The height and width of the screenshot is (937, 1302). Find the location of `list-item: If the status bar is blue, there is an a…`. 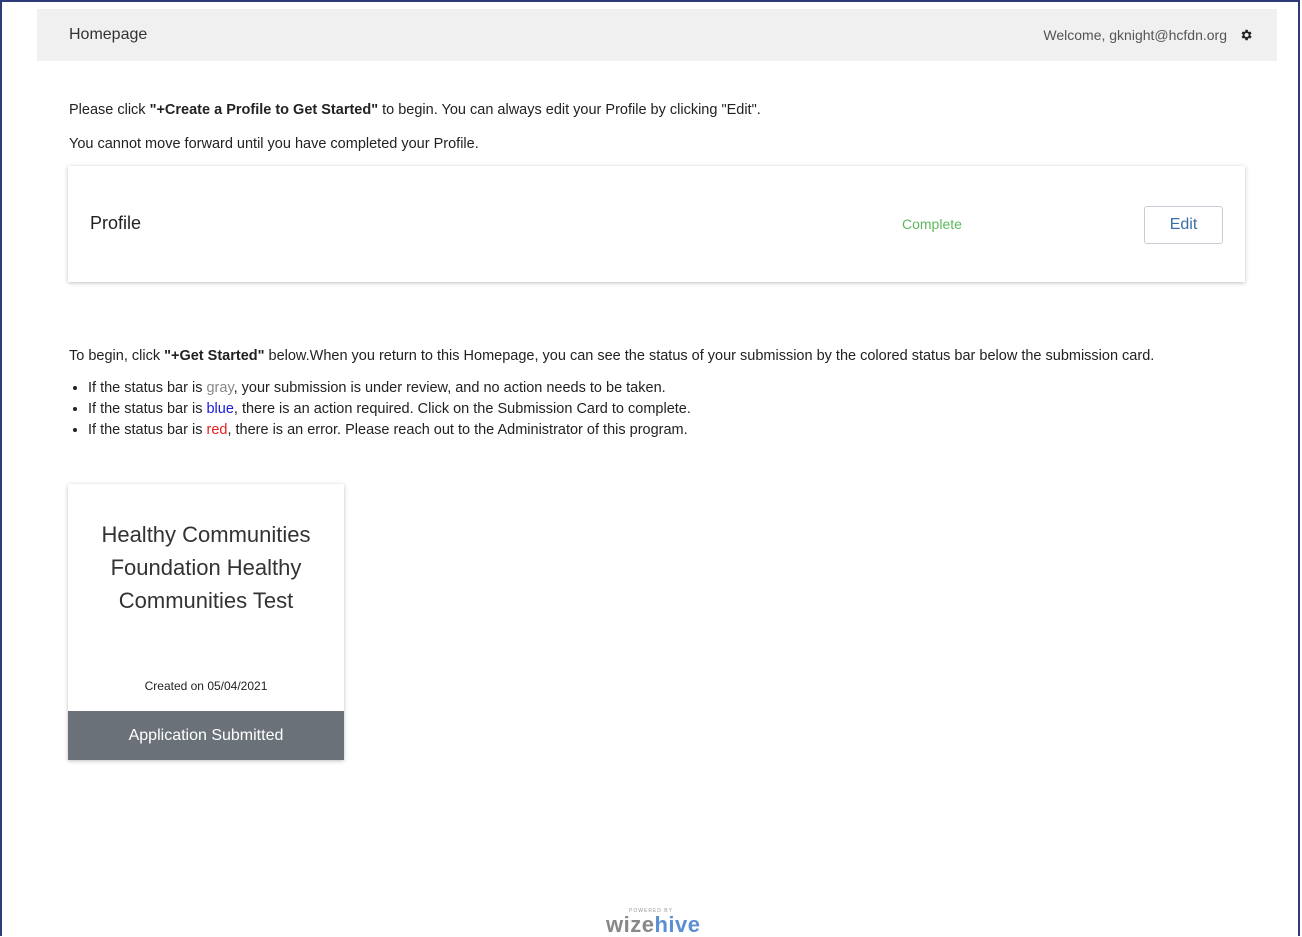

list-item: If the status bar is blue, there is an a… is located at coordinates (663, 409).